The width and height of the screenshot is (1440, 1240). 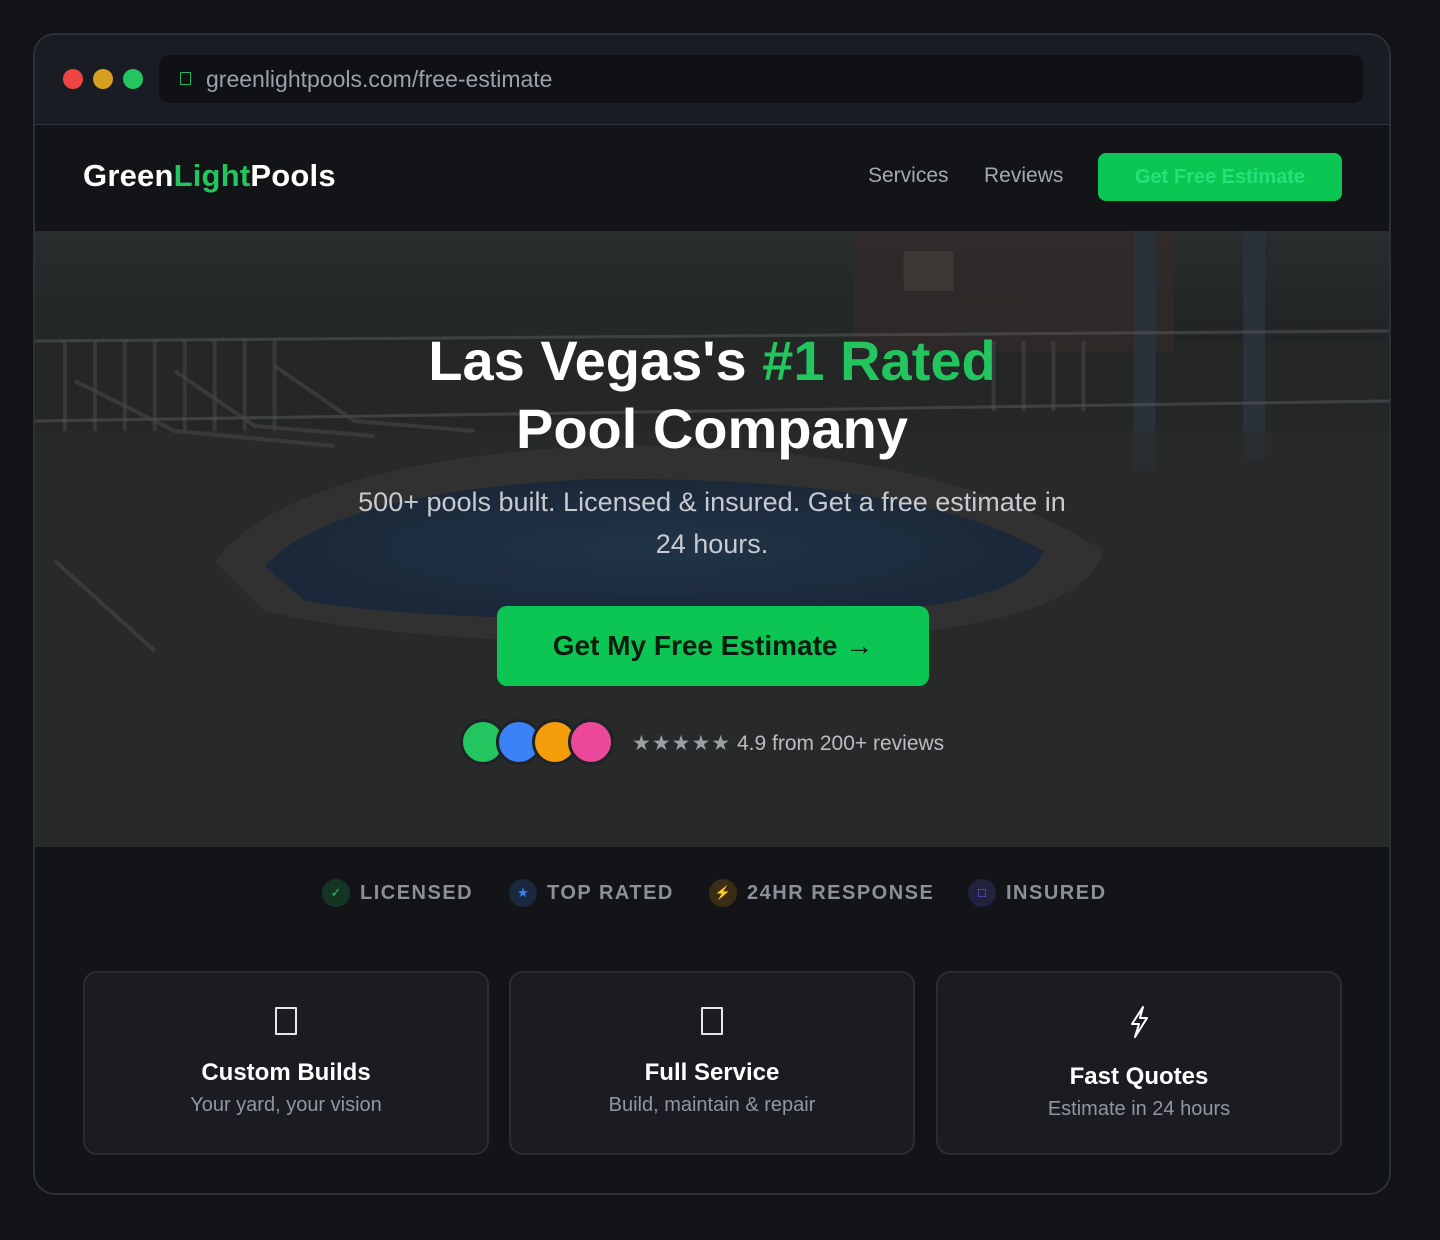 I want to click on browser-chrome: greenlightpools.com/free-estimate, so click(x=712, y=80).